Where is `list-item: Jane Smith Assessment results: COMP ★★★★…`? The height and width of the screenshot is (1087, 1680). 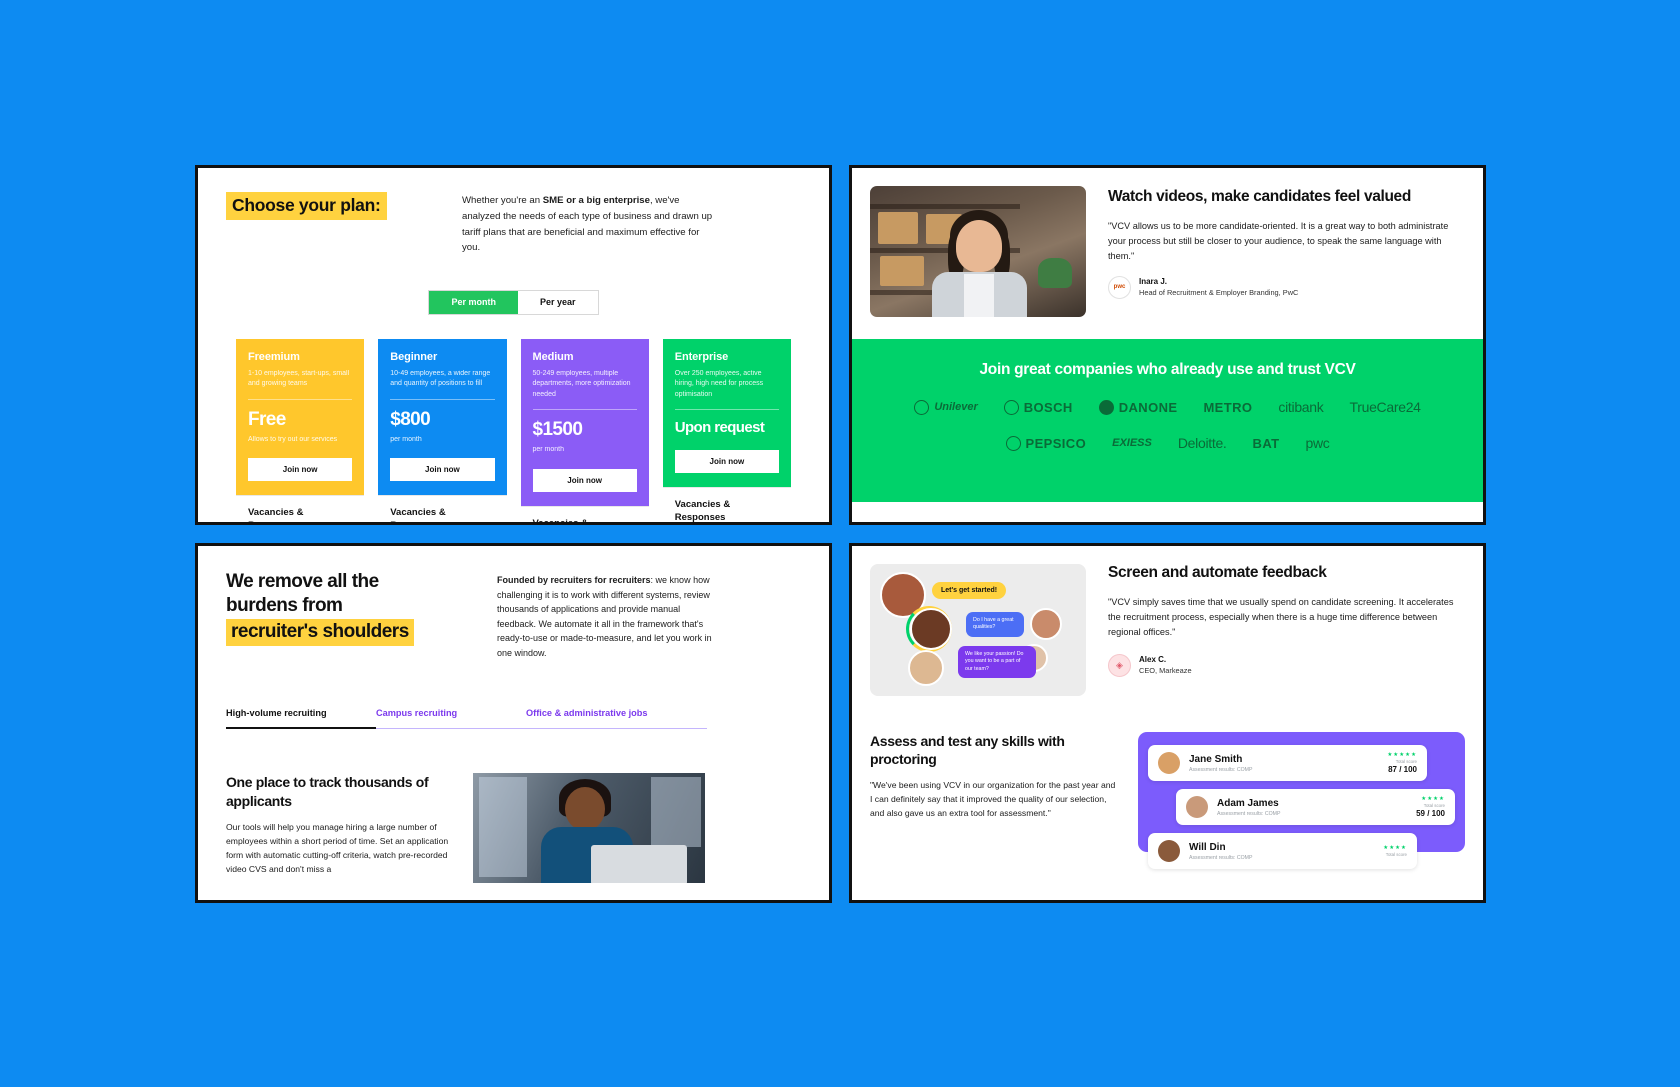
list-item: Jane Smith Assessment results: COMP ★★★★… is located at coordinates (1287, 763).